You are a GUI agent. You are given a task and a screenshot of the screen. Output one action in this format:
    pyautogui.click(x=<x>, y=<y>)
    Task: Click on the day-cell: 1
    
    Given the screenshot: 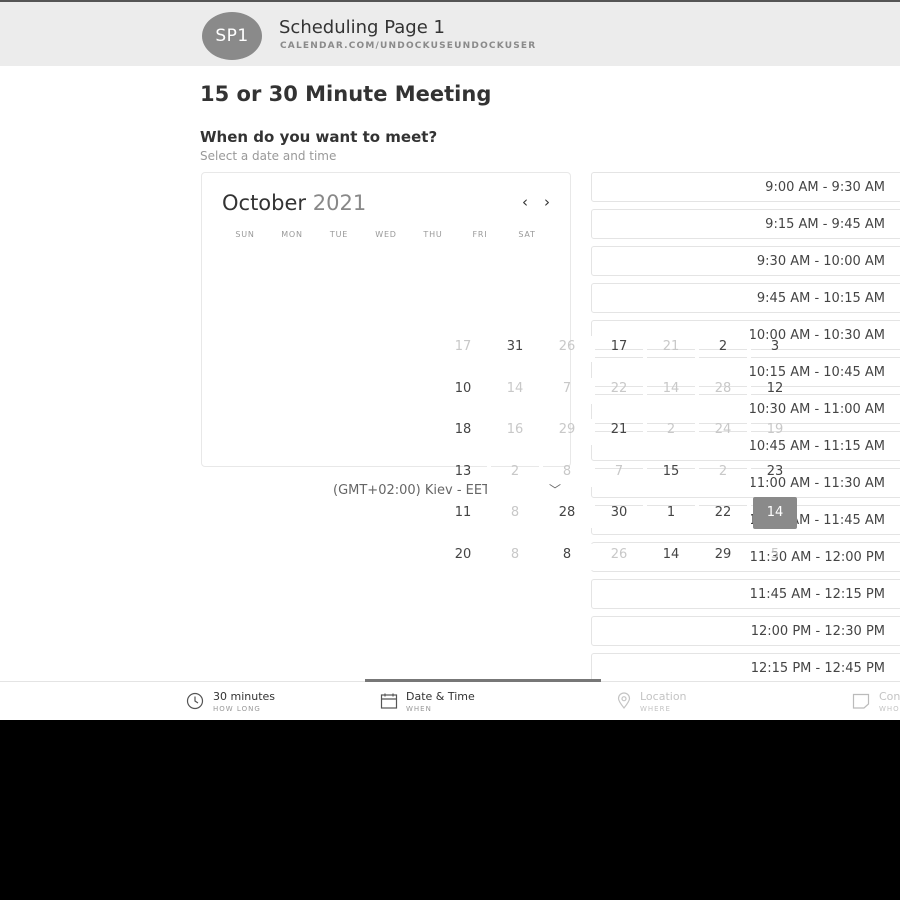 What is the action you would take?
    pyautogui.click(x=671, y=513)
    